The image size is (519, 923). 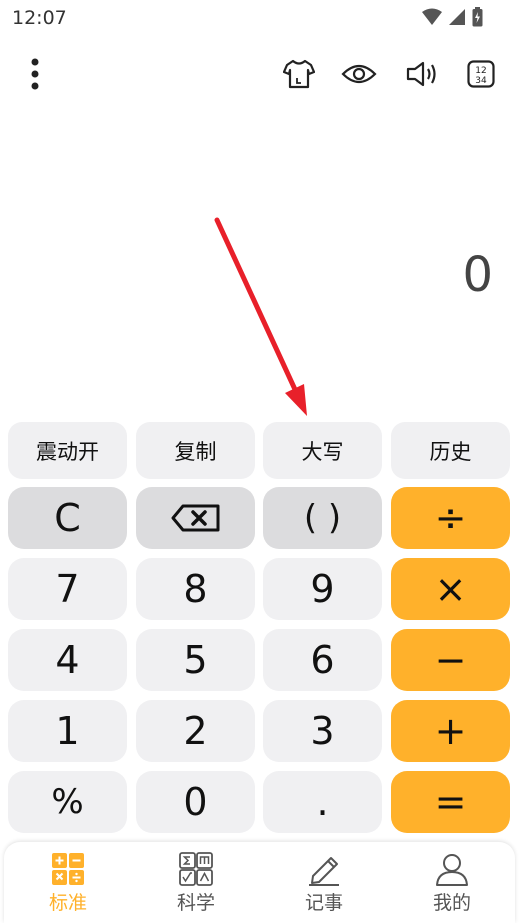 I want to click on digit-5-key: 5, so click(x=195, y=660).